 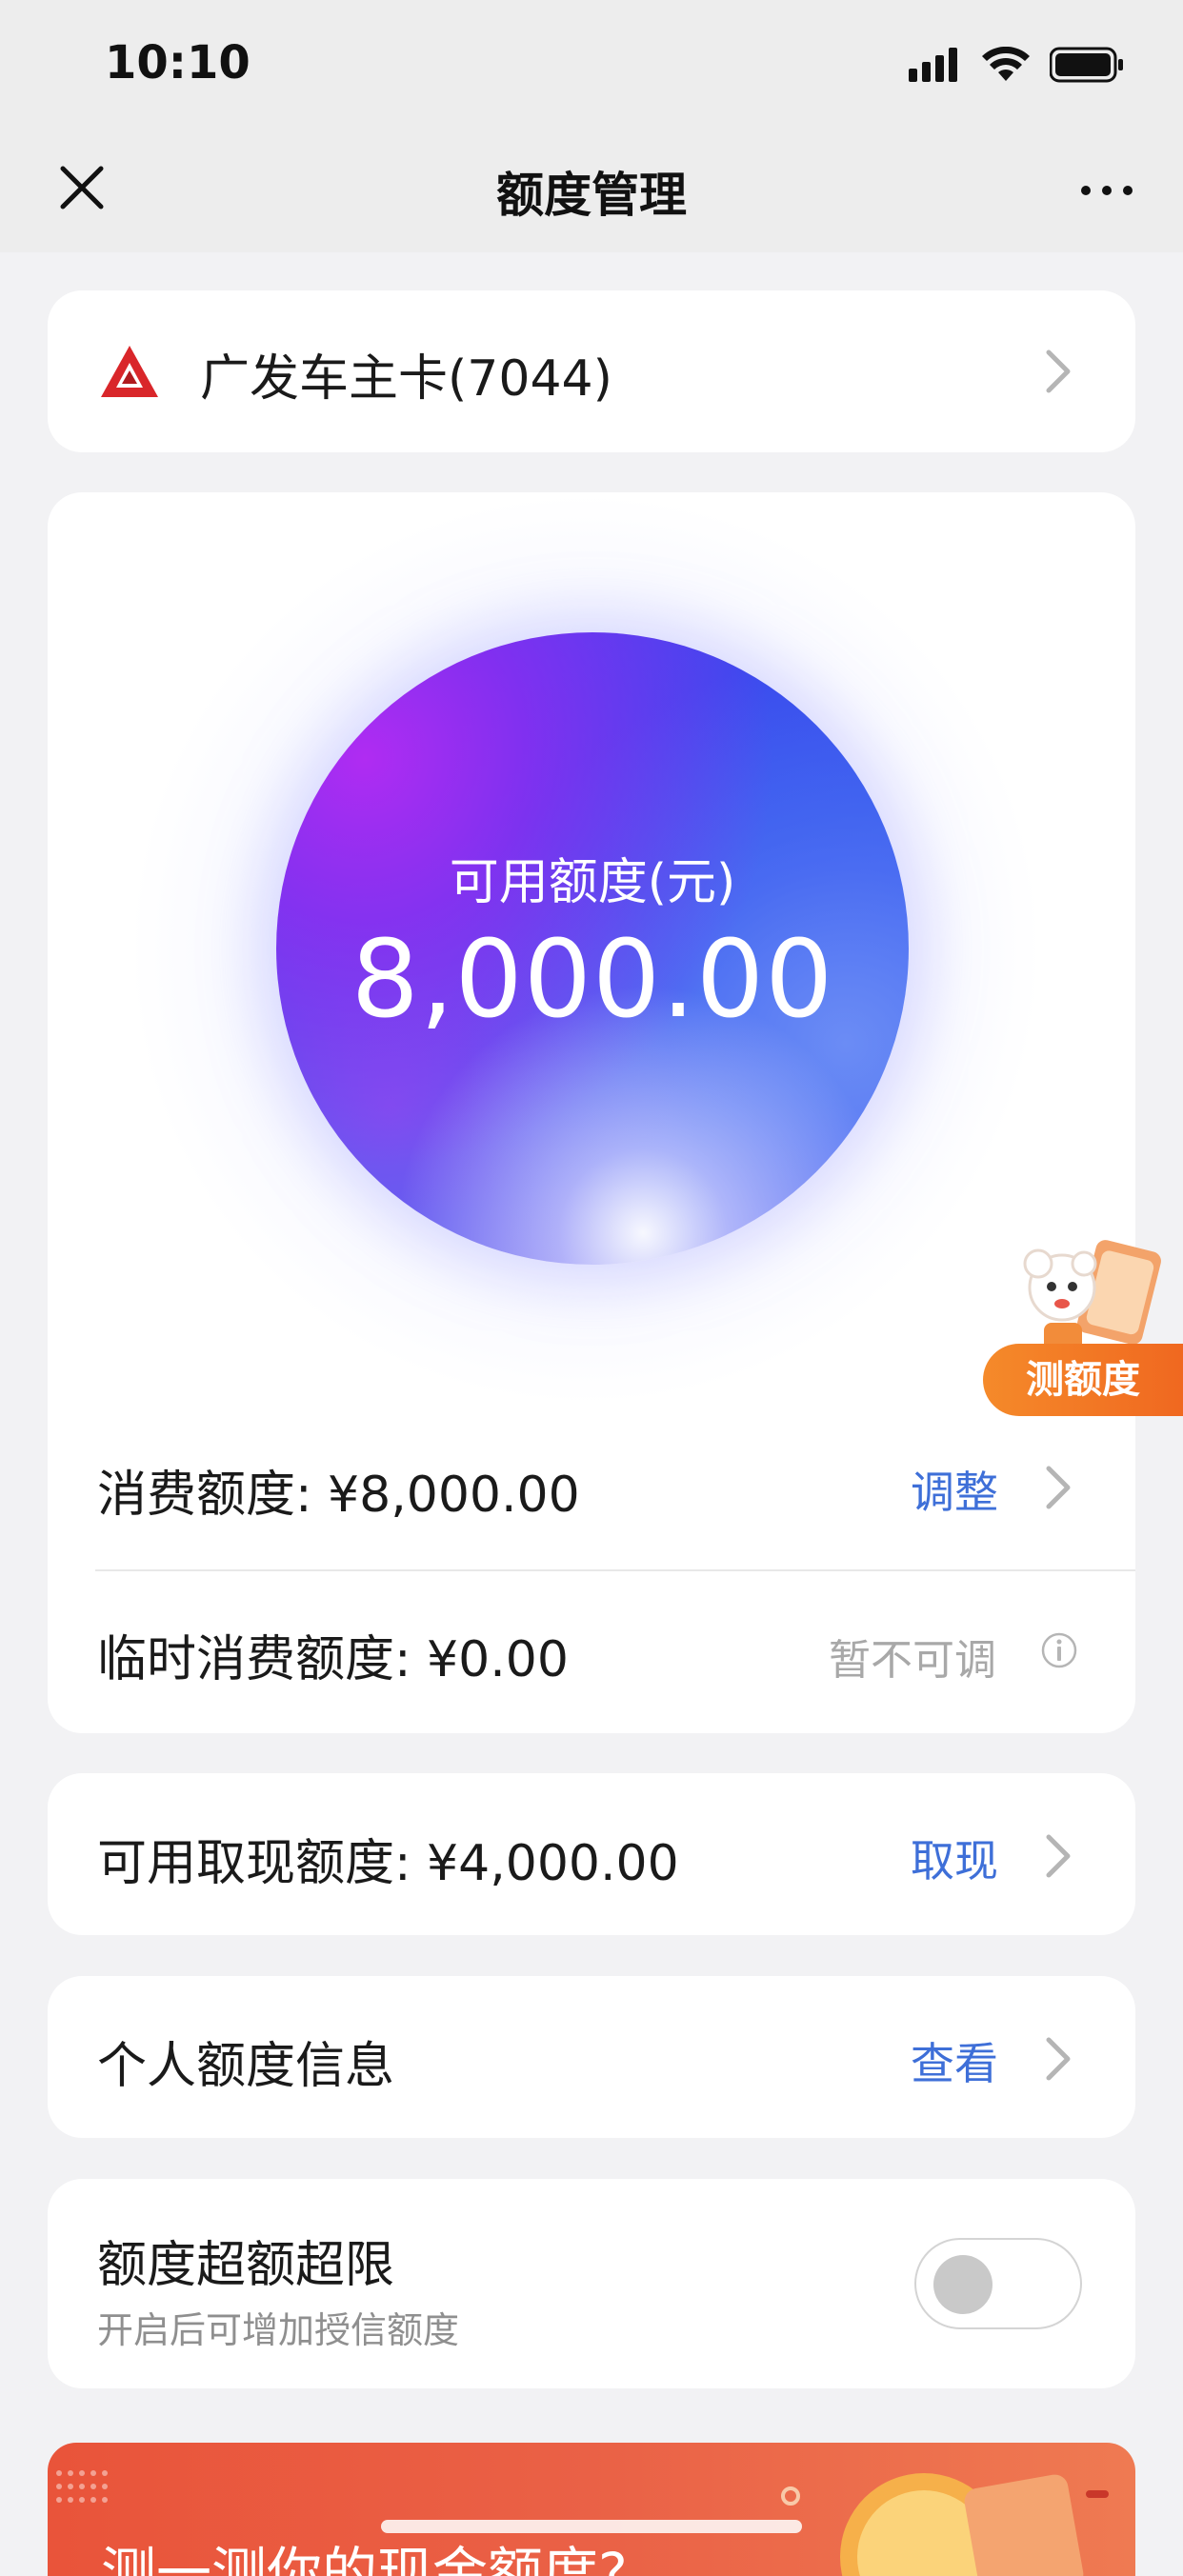 What do you see at coordinates (333, 1659) in the screenshot?
I see `temp-limit-label: 临时消费额度: ¥0.00` at bounding box center [333, 1659].